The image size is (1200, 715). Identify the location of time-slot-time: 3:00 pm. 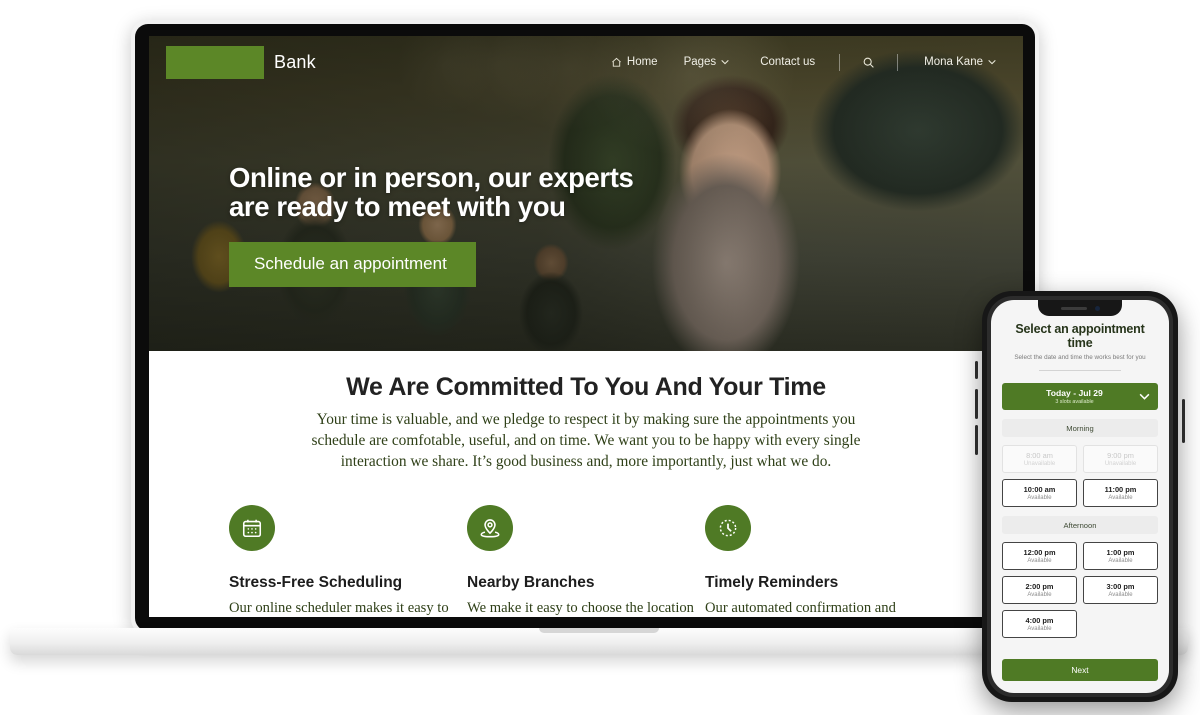
(1120, 586).